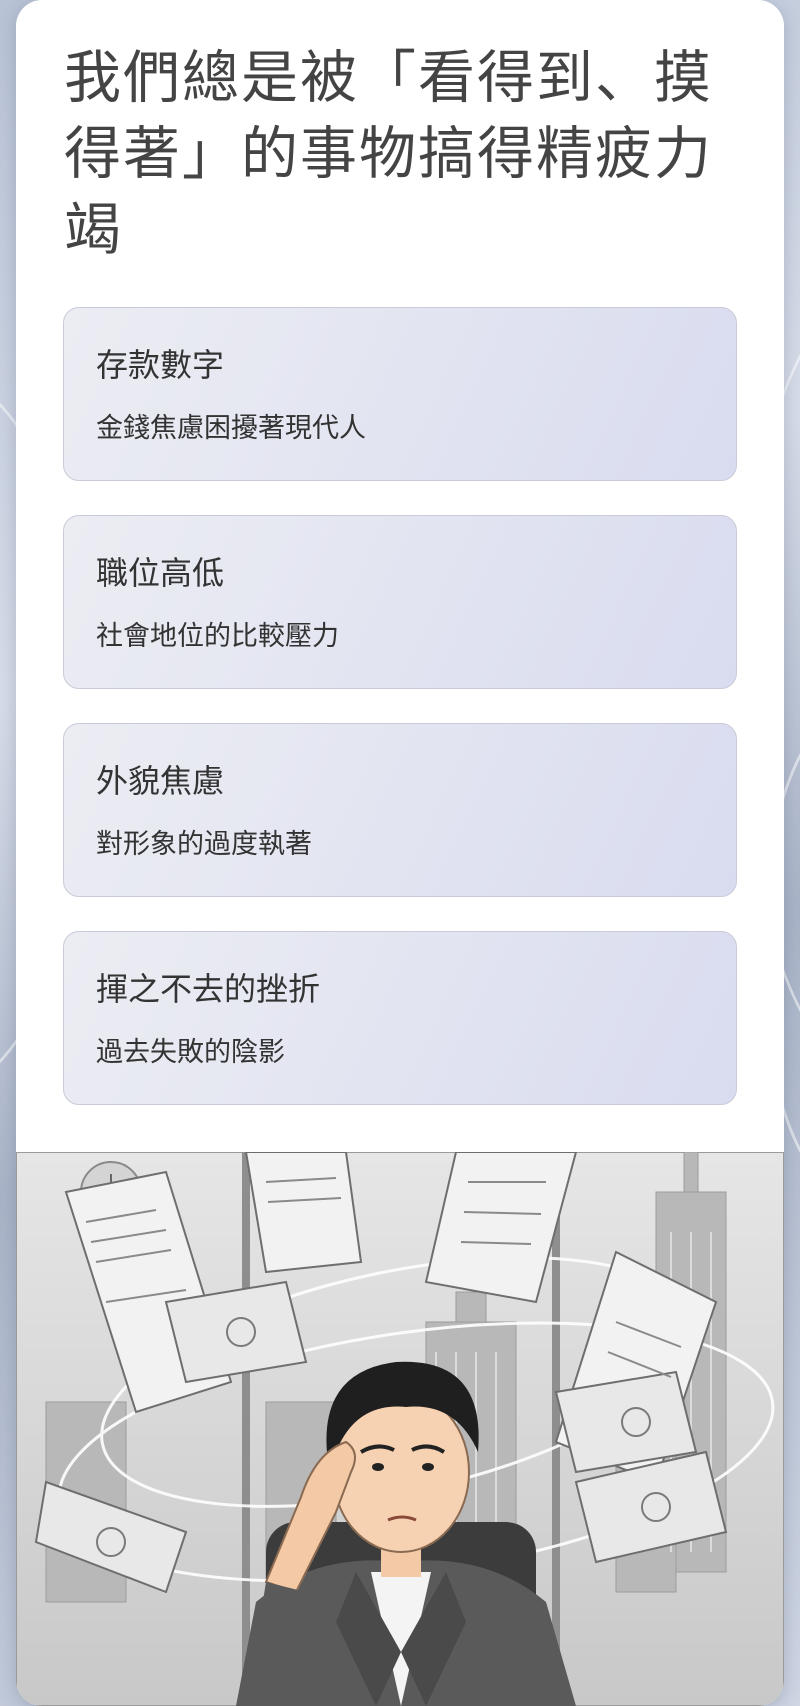  What do you see at coordinates (160, 781) in the screenshot?
I see `item-heading: 外貌焦慮` at bounding box center [160, 781].